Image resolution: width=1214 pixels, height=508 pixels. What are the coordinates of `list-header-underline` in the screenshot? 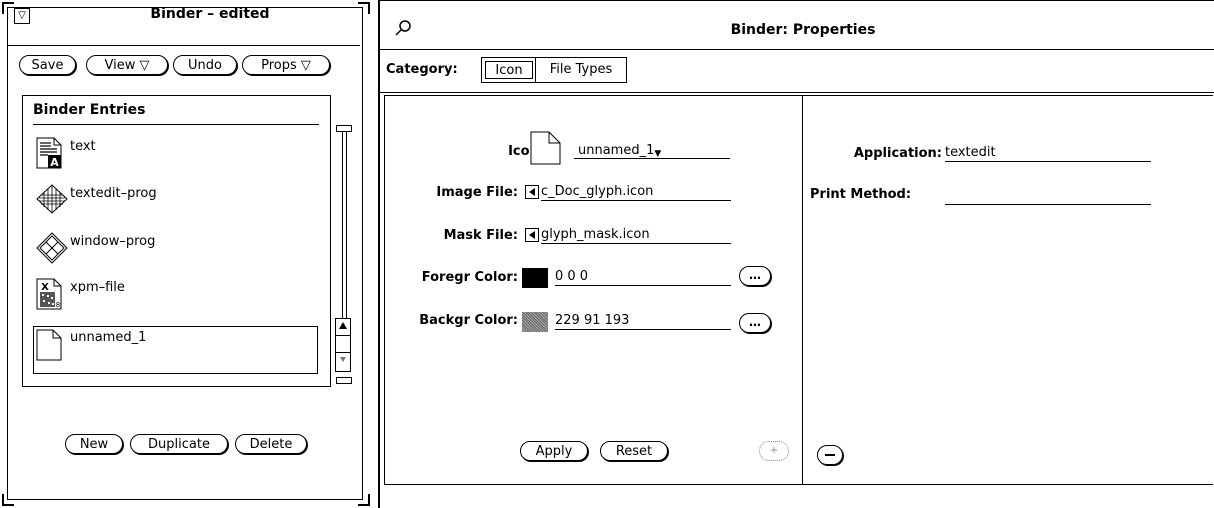 It's located at (176, 124).